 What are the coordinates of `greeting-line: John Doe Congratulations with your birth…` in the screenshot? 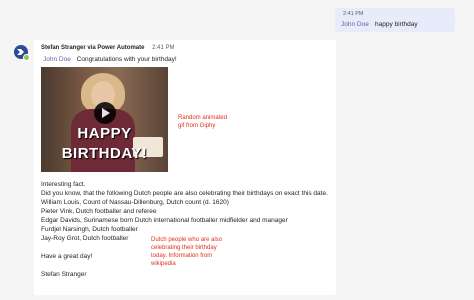 It's located at (110, 59).